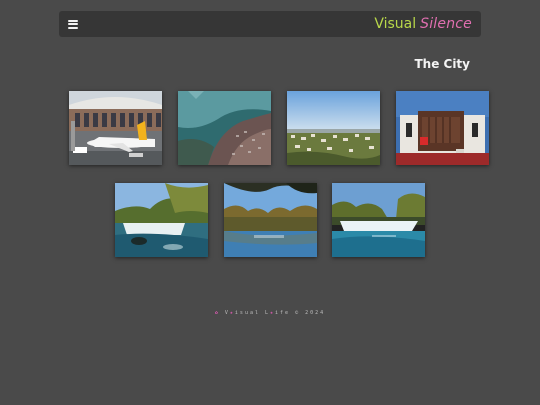 The image size is (540, 405). I want to click on gallery-thumb-waterfall-forest, so click(161, 220).